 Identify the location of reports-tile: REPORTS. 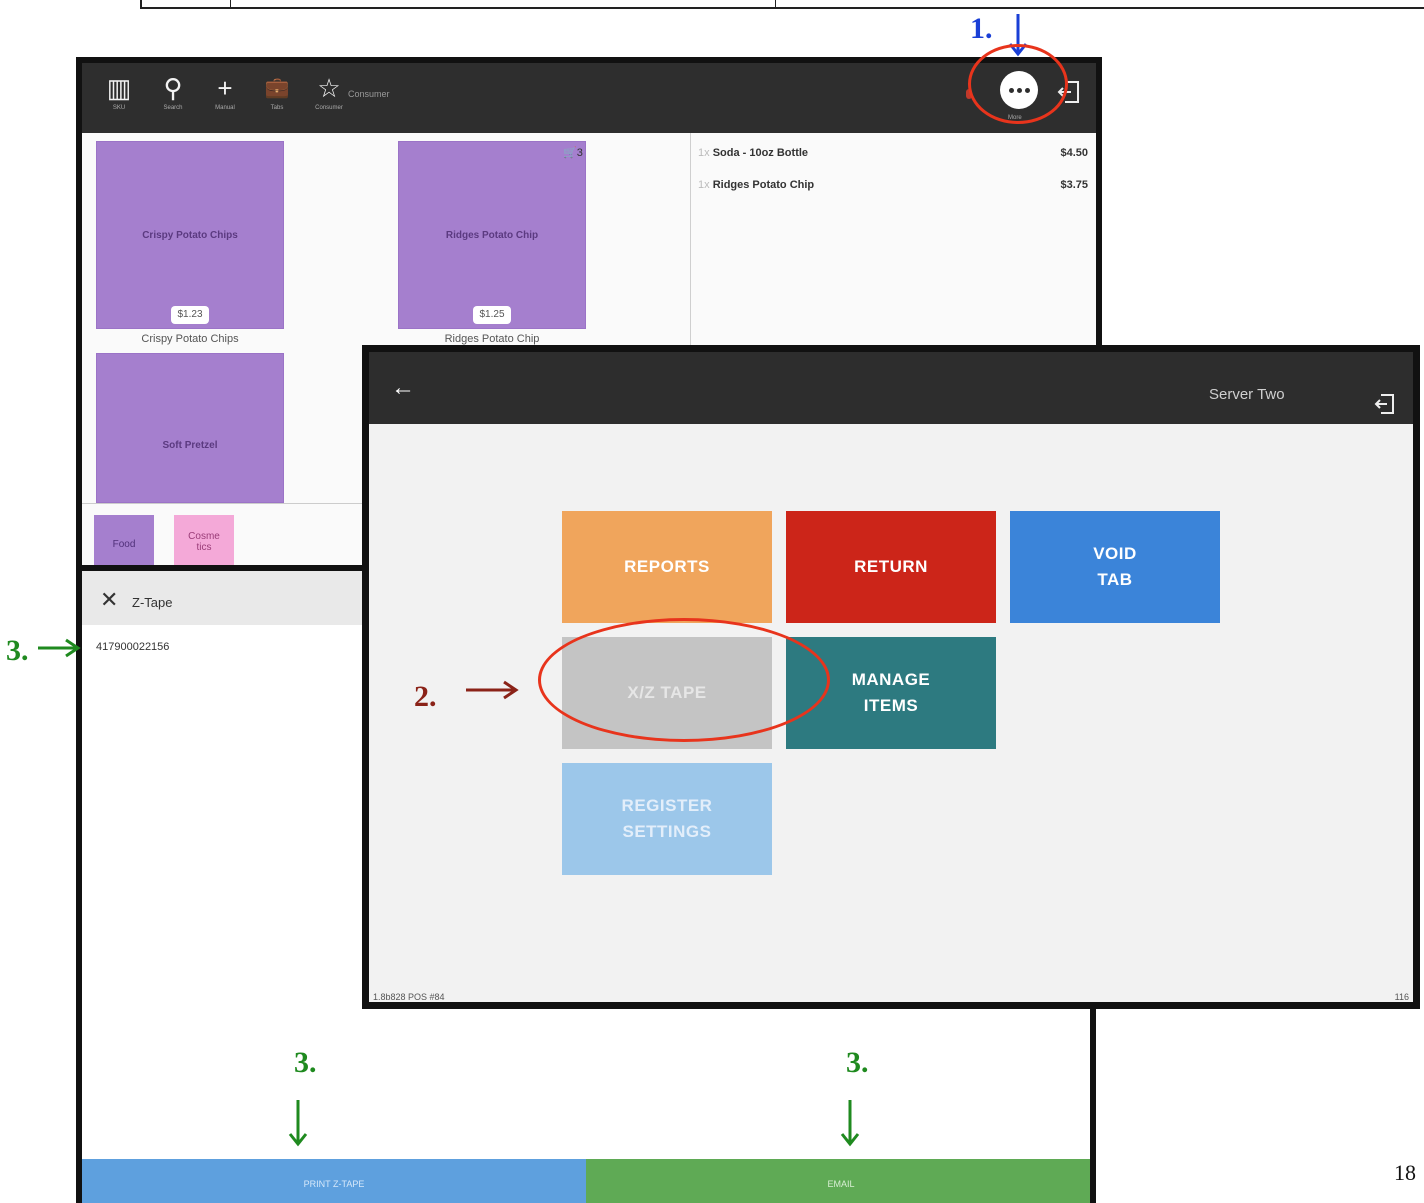
(667, 567).